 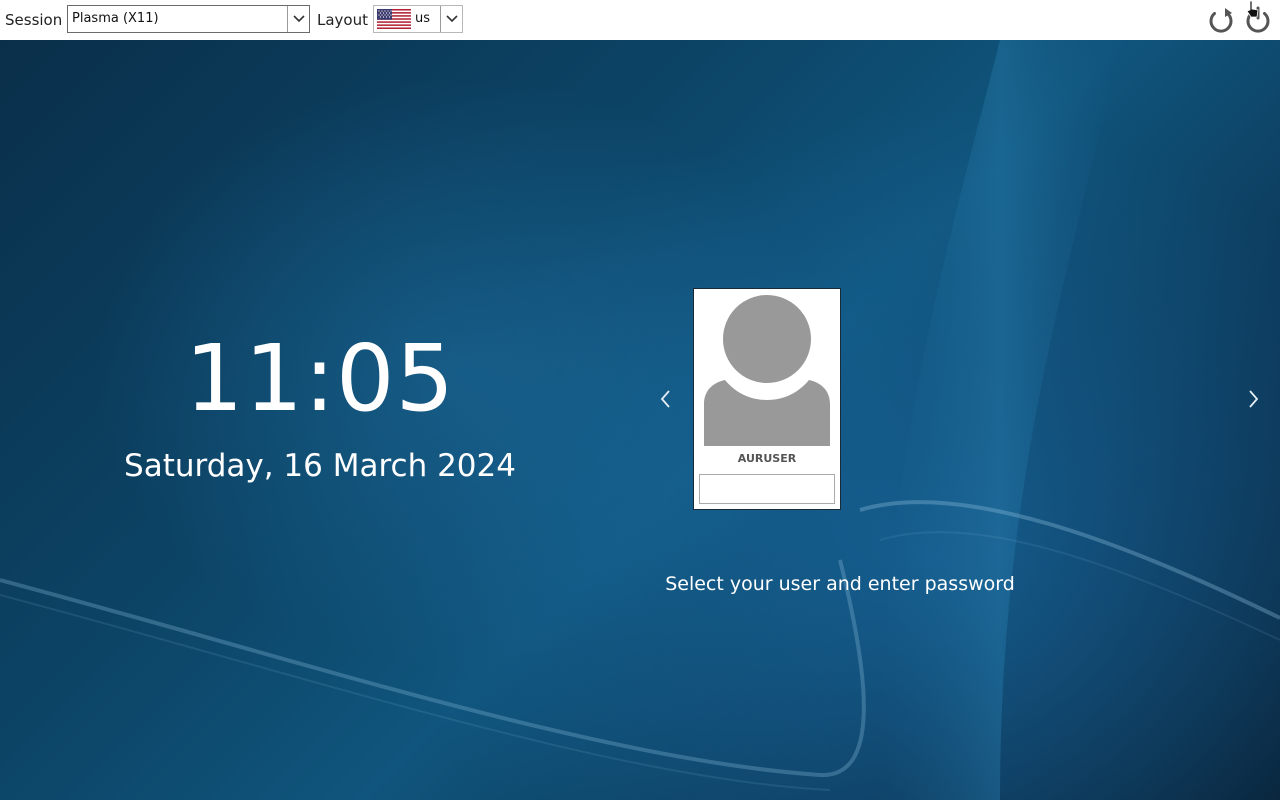 I want to click on session-value: Plasma (X11), so click(x=115, y=18).